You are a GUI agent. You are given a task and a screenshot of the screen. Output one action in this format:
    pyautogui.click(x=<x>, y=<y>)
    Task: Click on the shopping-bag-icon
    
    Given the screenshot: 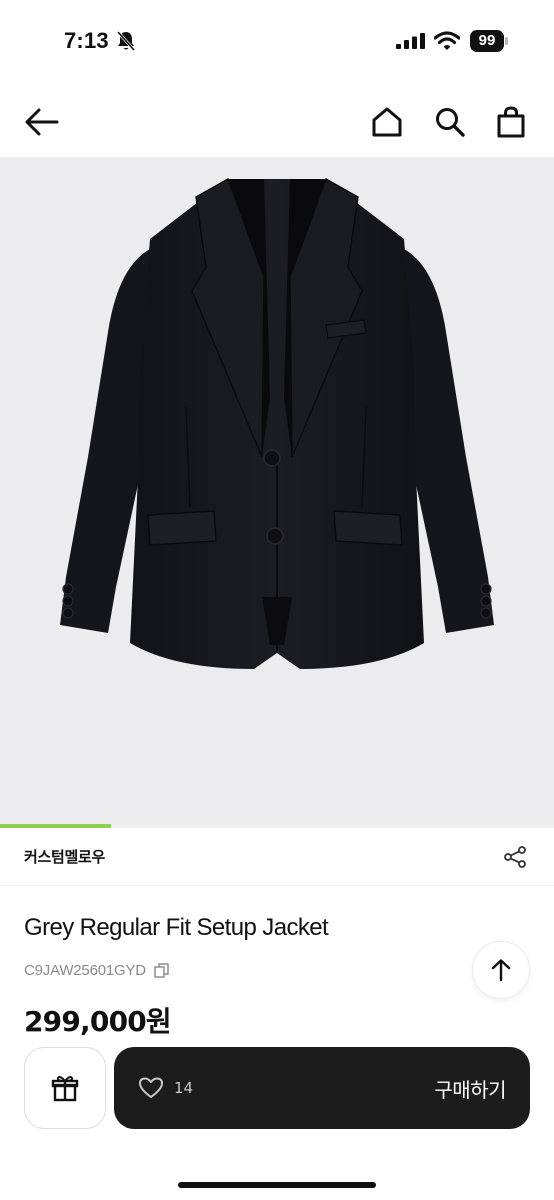 What is the action you would take?
    pyautogui.click(x=511, y=122)
    